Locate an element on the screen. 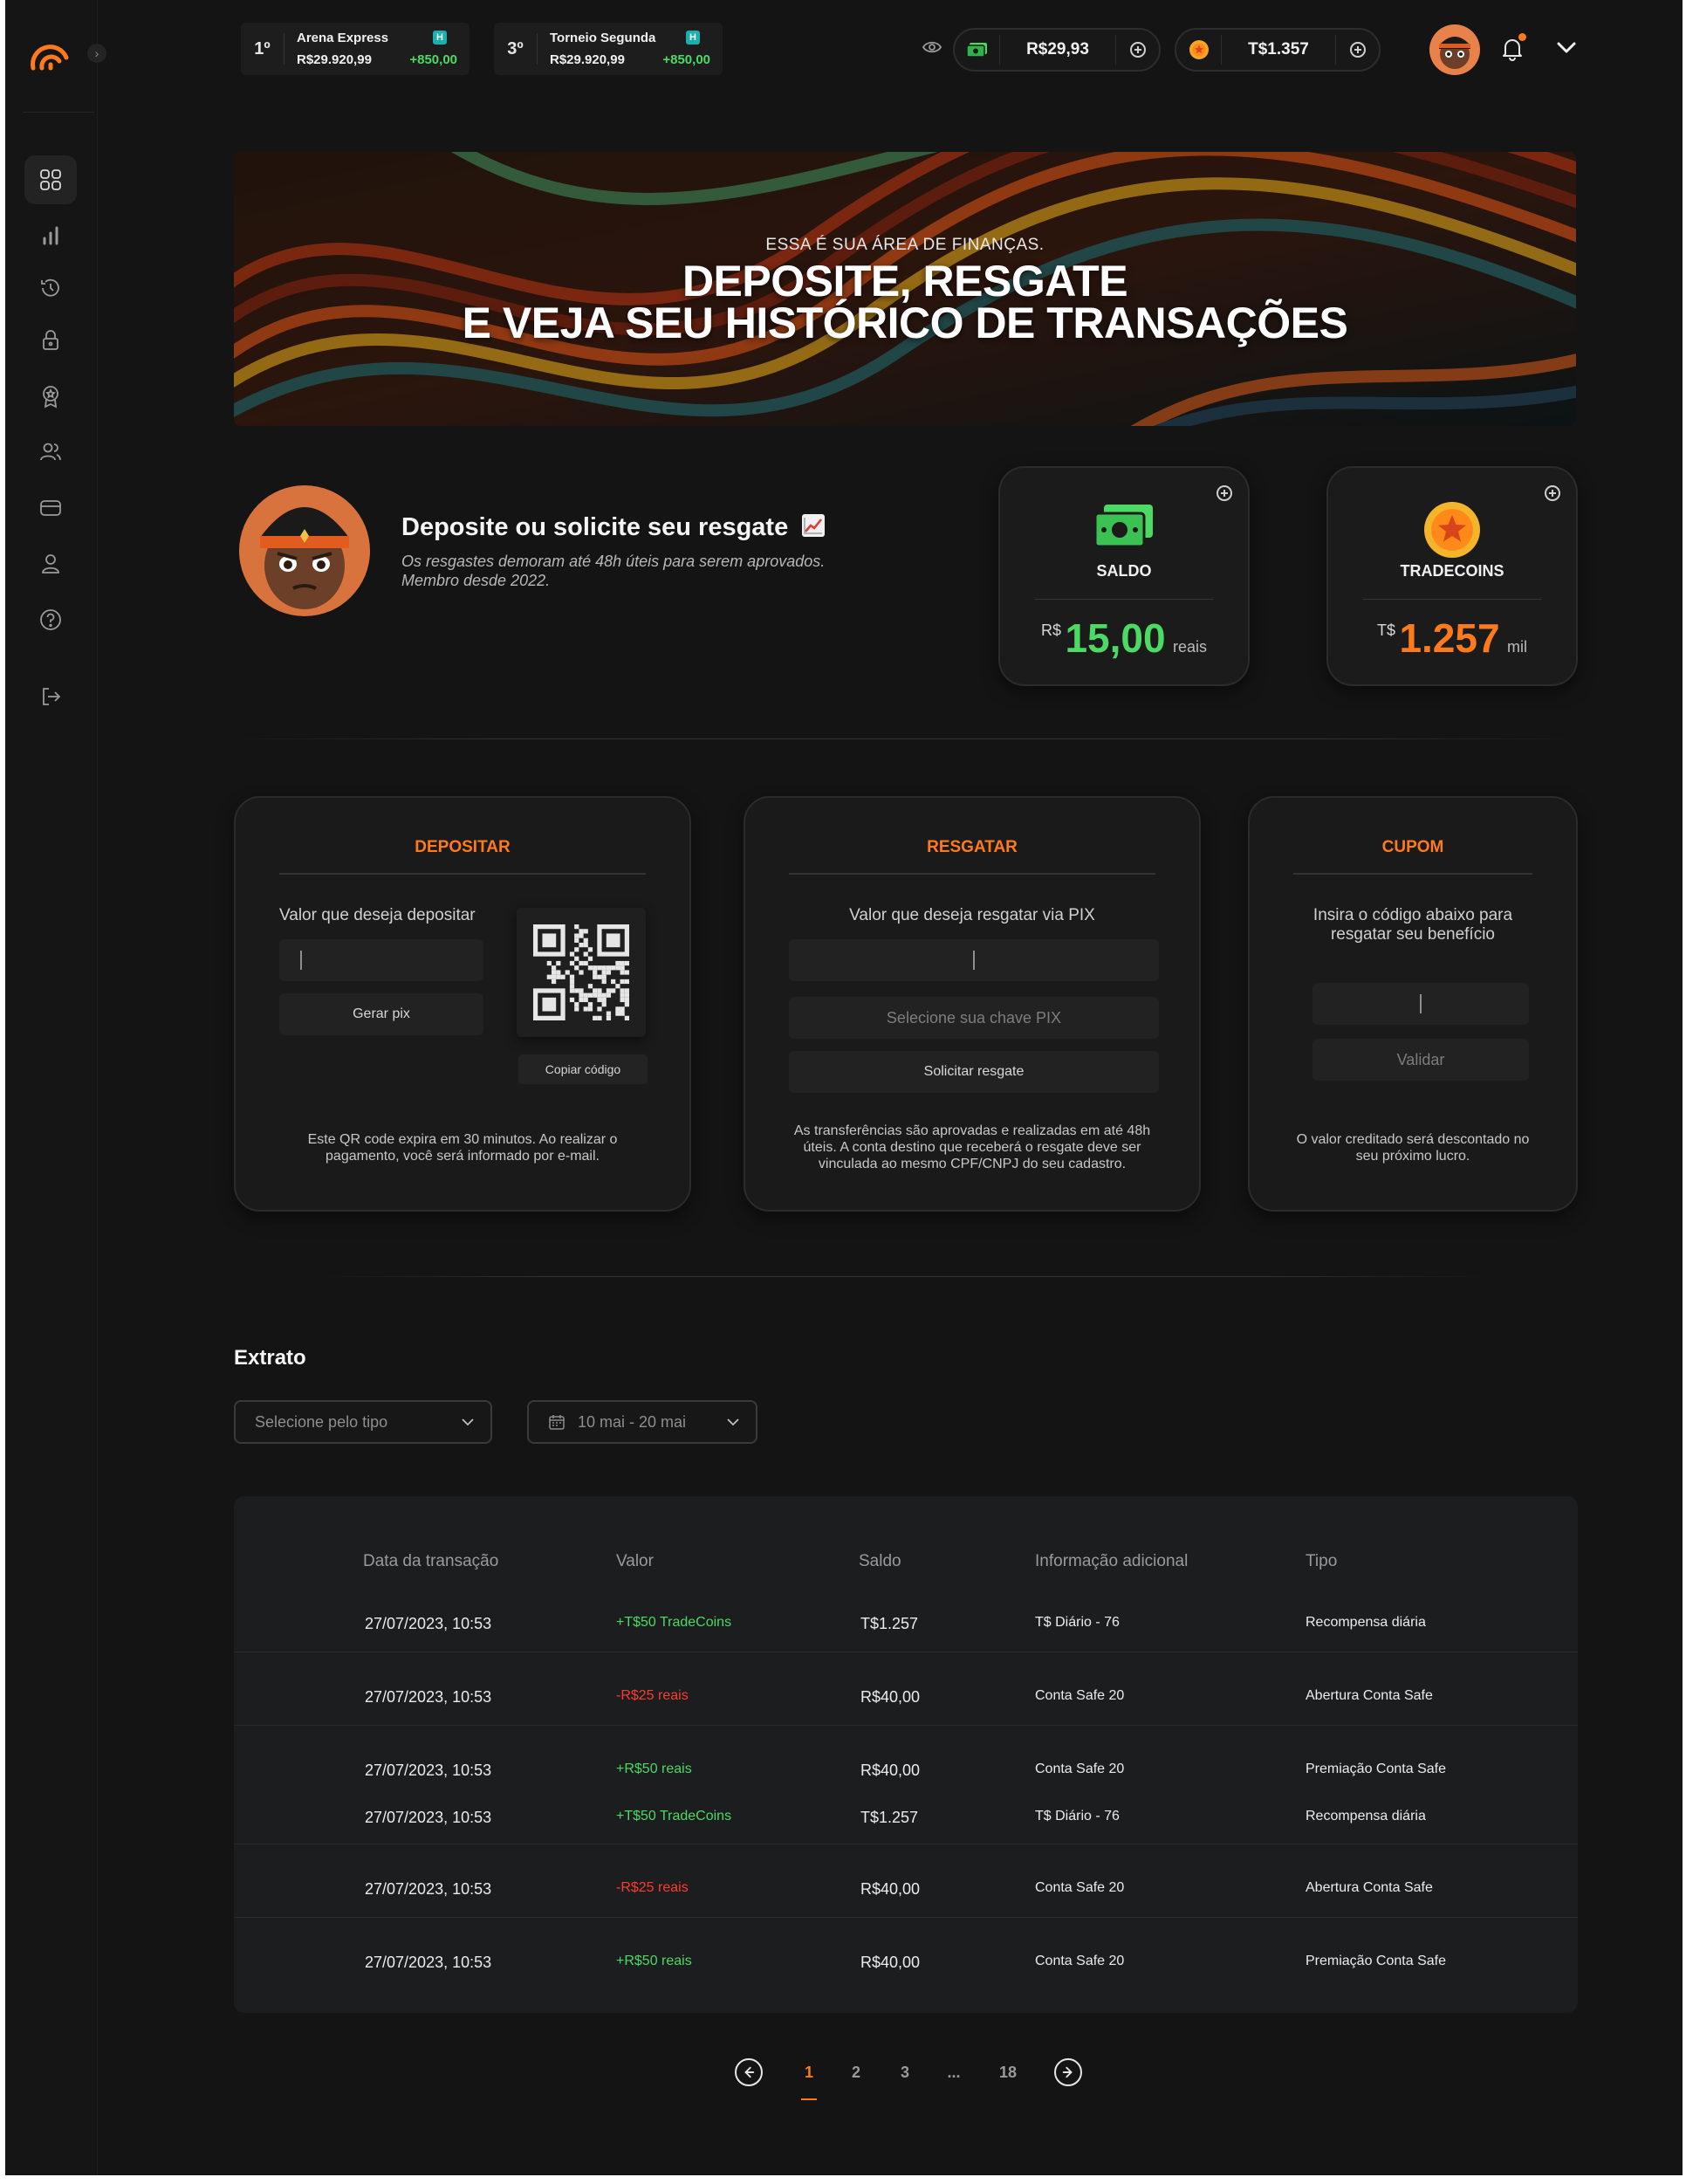 The width and height of the screenshot is (1686, 2184). profile-subtitle-line2: Membro desde 2022. is located at coordinates (476, 580).